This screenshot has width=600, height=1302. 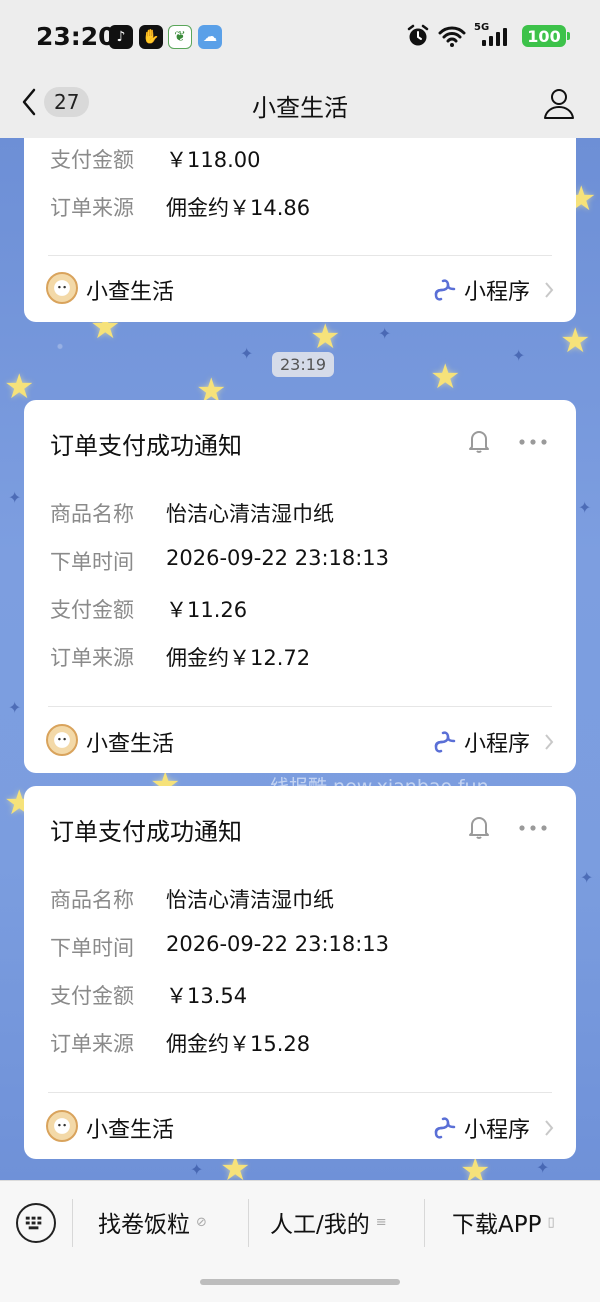 What do you see at coordinates (551, 1222) in the screenshot?
I see `document-icon: ▯` at bounding box center [551, 1222].